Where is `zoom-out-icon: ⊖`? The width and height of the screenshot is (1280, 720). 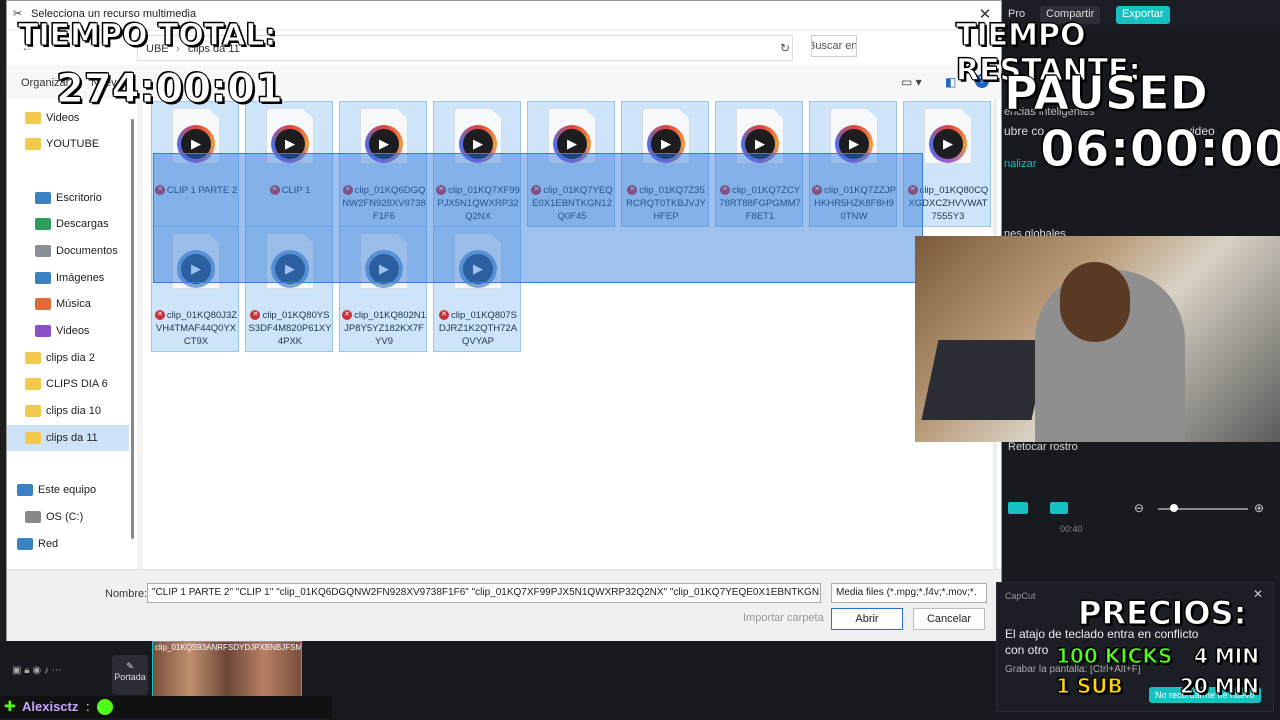 zoom-out-icon: ⊖ is located at coordinates (1139, 508).